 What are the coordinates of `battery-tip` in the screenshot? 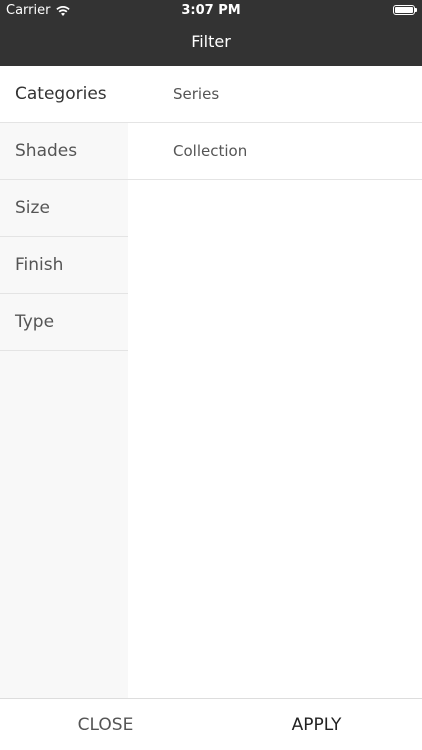 It's located at (416, 10).